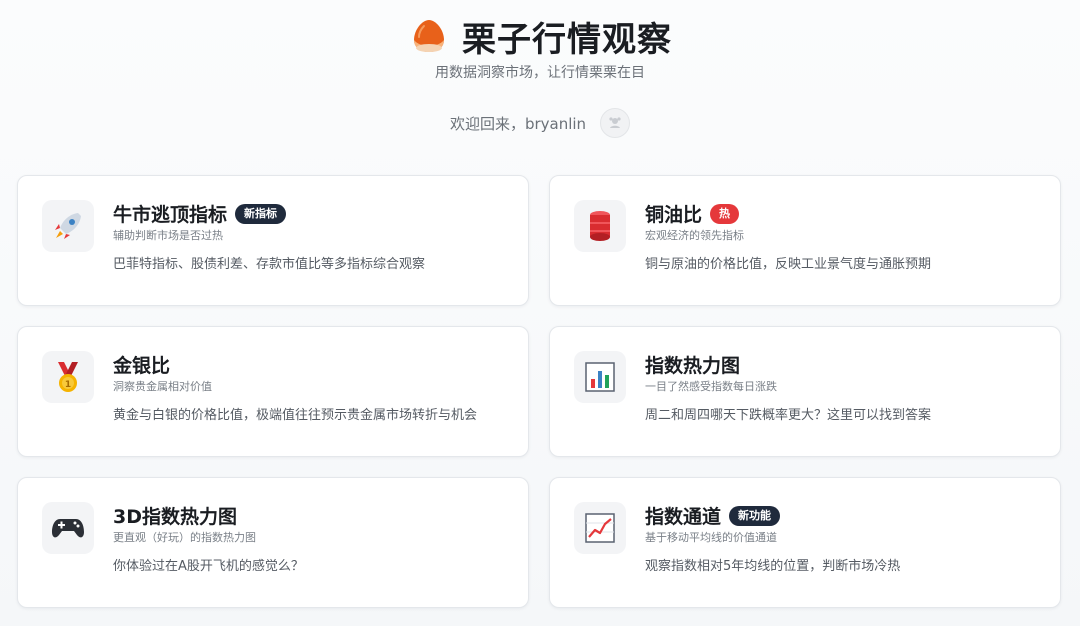 The image size is (1080, 626). What do you see at coordinates (68, 385) in the screenshot?
I see `svg-text: 1` at bounding box center [68, 385].